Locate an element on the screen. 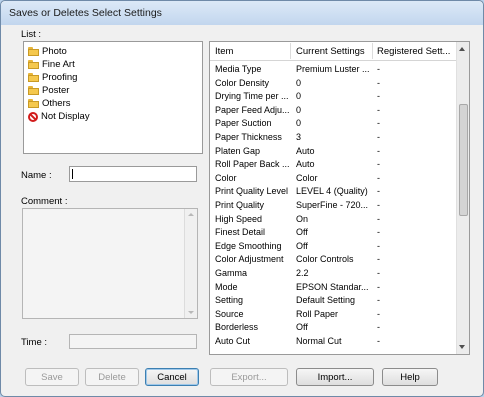 The width and height of the screenshot is (484, 397). list-item-label: Fine Art is located at coordinates (58, 64).